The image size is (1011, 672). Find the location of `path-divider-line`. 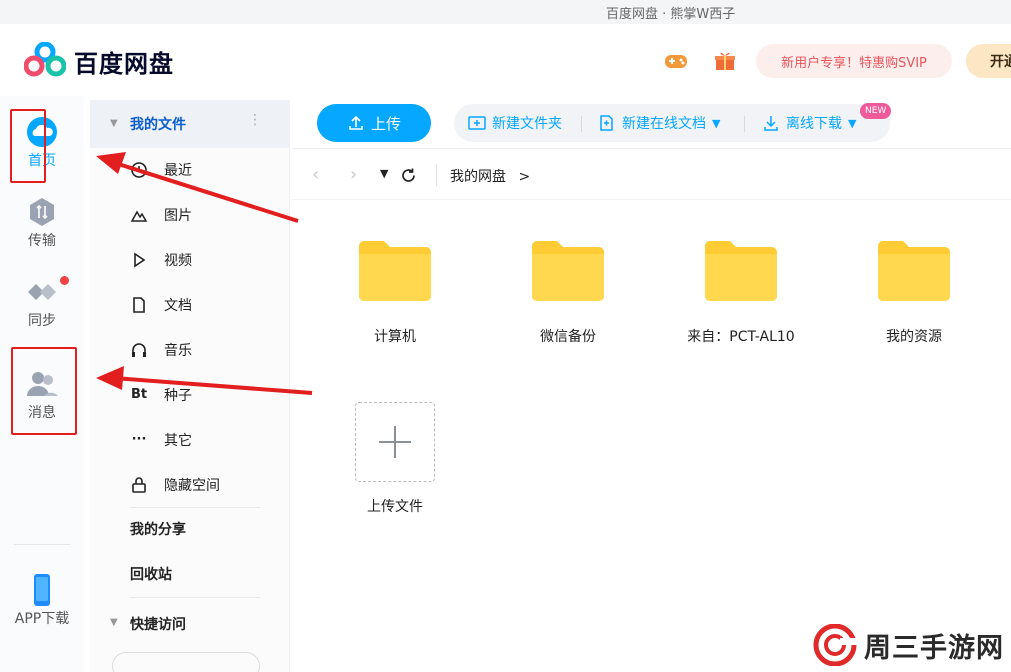

path-divider-line is located at coordinates (651, 199).